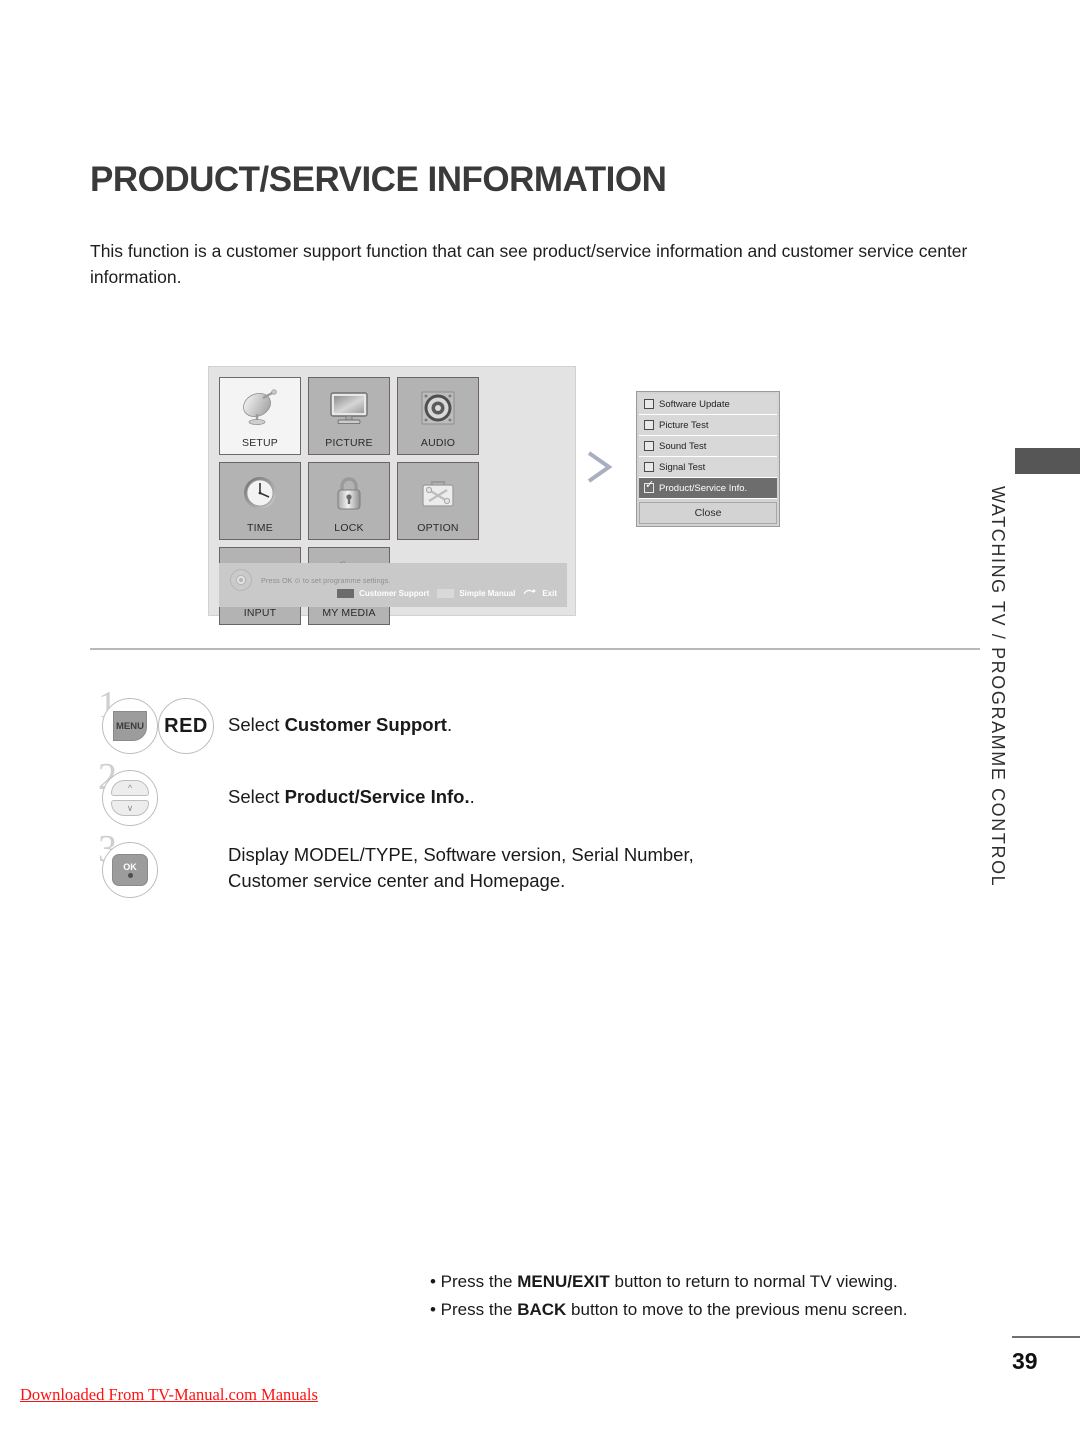  I want to click on channel-buttons: ^ ∨, so click(130, 798).